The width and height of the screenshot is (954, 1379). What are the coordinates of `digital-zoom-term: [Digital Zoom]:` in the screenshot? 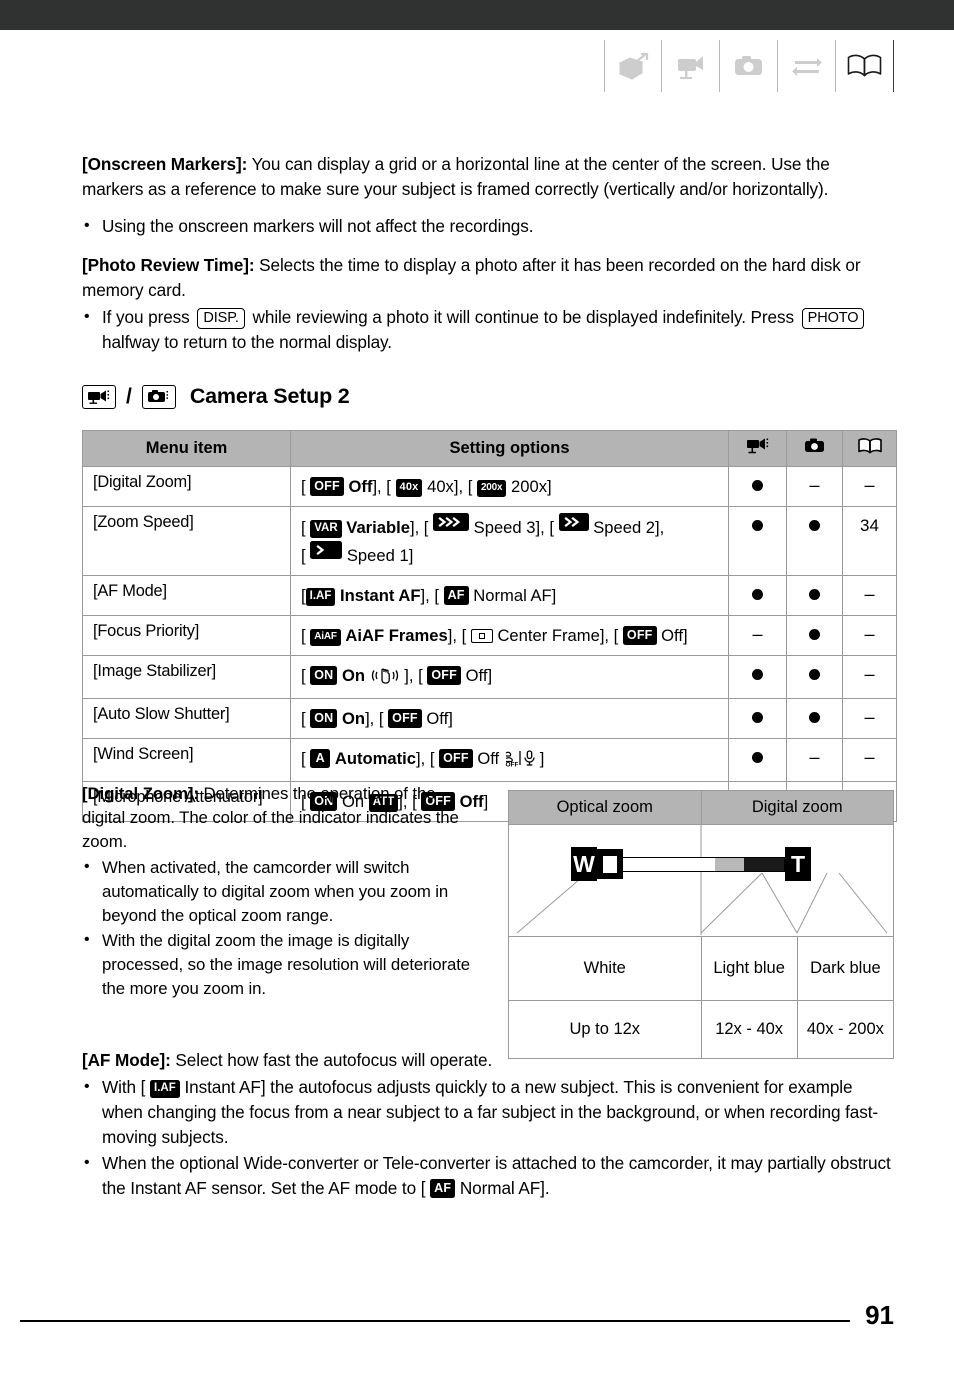 It's located at (140, 793).